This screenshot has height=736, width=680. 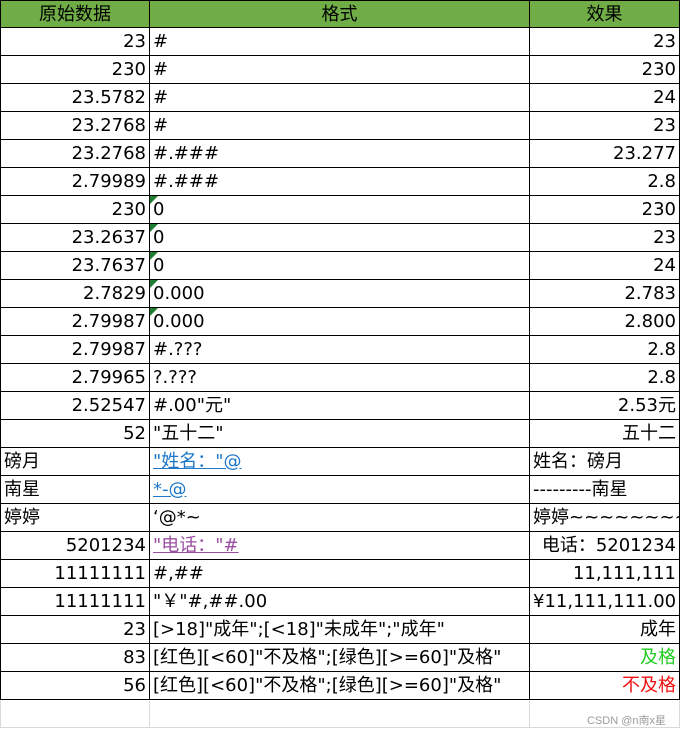 I want to click on table-row: 23.2768 # 23, so click(x=340, y=126).